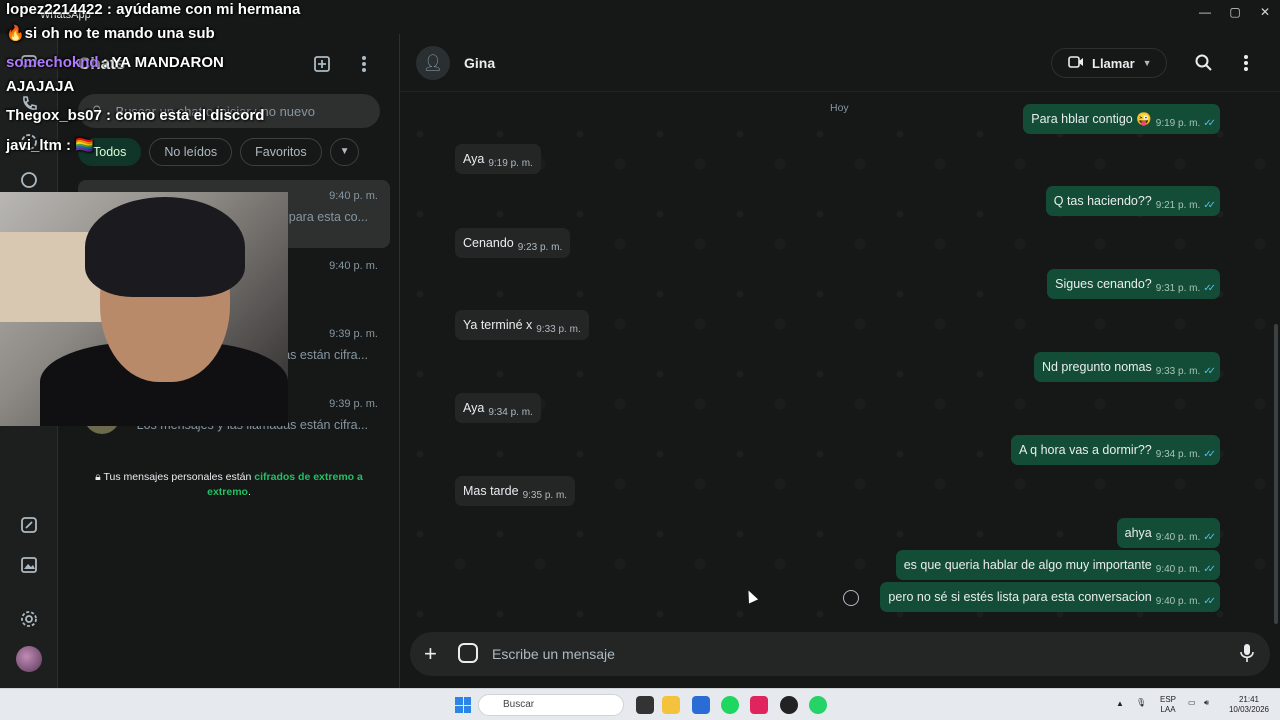  I want to click on file-explorer-icon, so click(671, 705).